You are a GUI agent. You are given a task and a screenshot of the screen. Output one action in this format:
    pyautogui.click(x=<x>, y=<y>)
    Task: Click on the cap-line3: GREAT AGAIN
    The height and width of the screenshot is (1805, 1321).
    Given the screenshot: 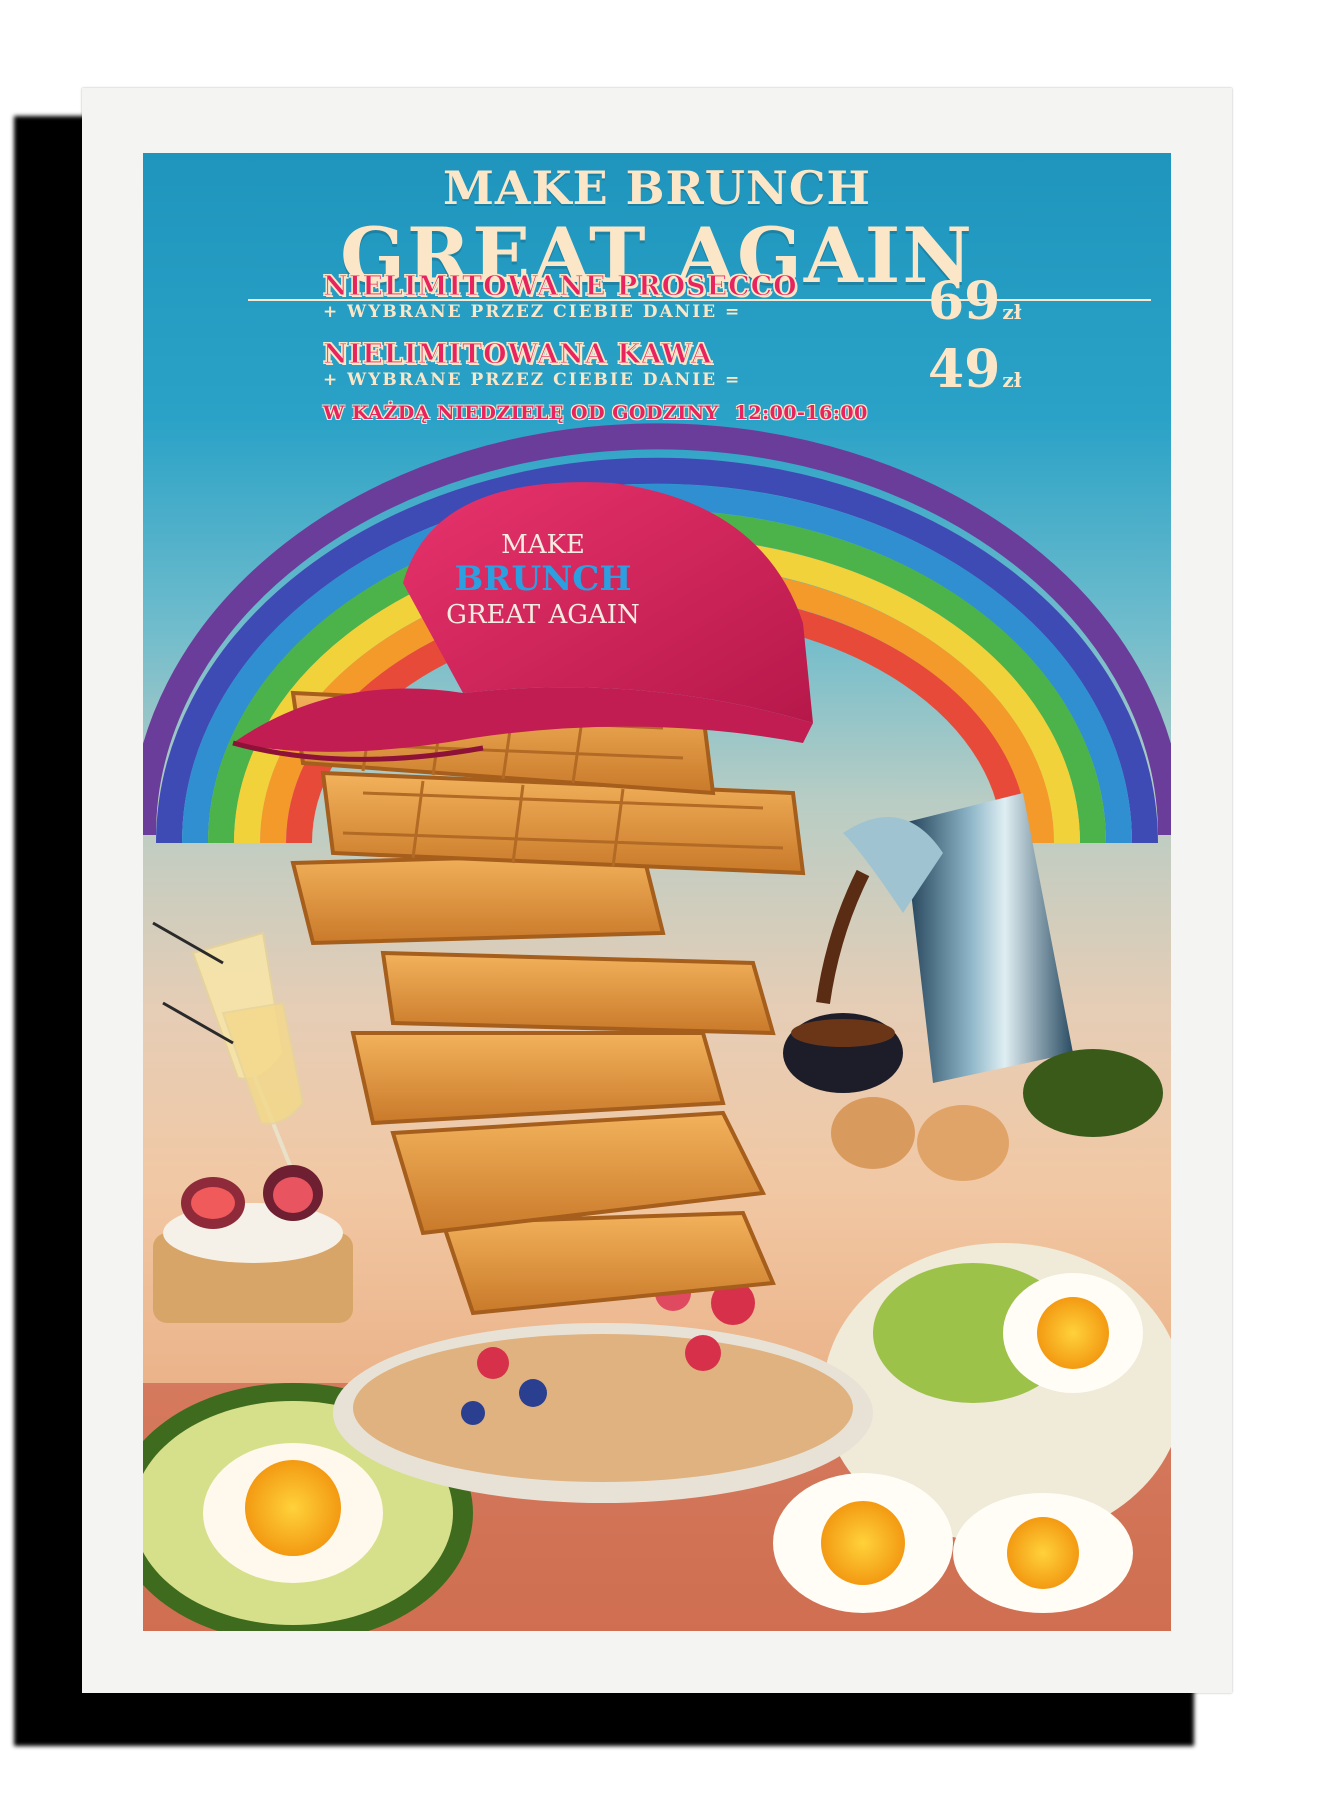 What is the action you would take?
    pyautogui.click(x=543, y=615)
    